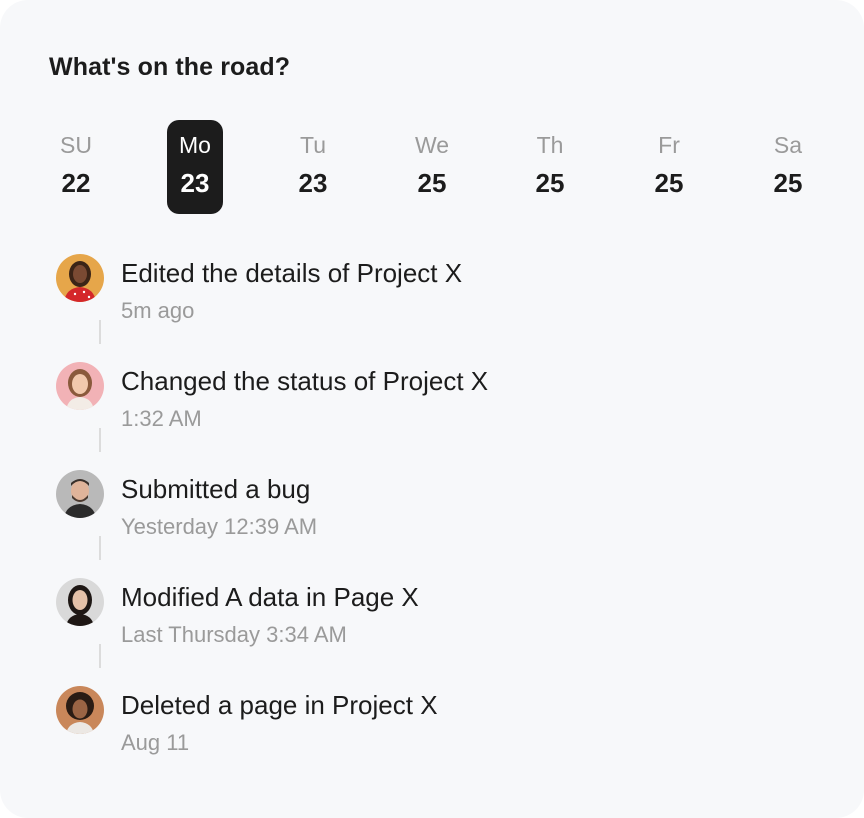  Describe the element at coordinates (788, 167) in the screenshot. I see `day-saturday: Sa 25` at that location.